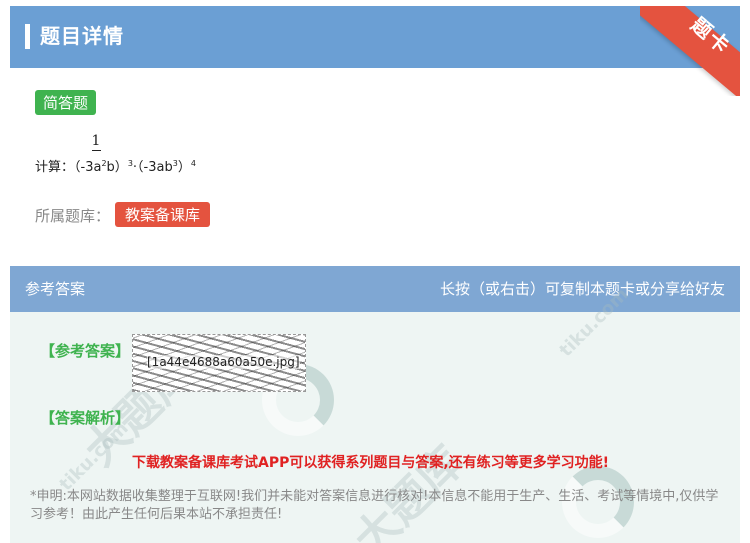 This screenshot has height=543, width=750. Describe the element at coordinates (163, 214) in the screenshot. I see `bank-badge: 教案备课库` at that location.